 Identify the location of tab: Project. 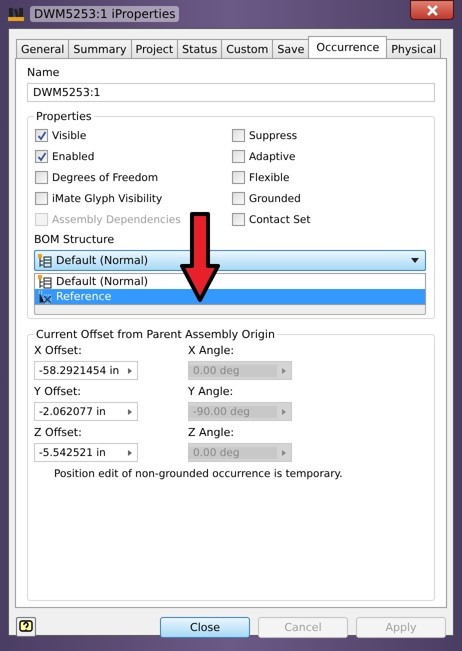
(154, 48).